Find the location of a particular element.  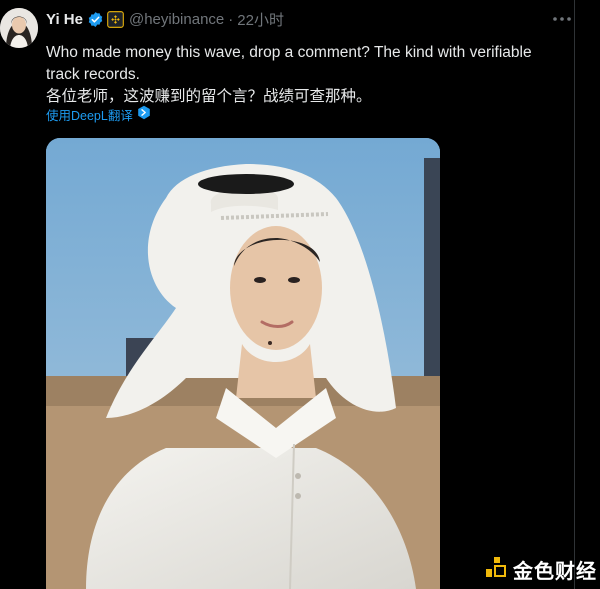

timestamp: 22小时 is located at coordinates (260, 19).